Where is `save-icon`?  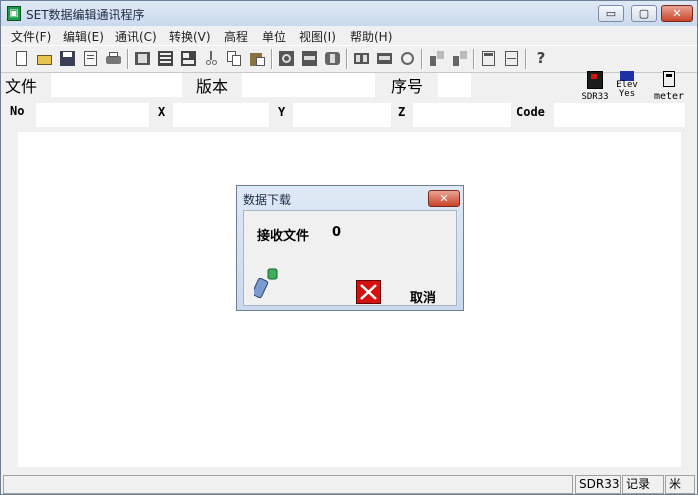
save-icon is located at coordinates (67, 58).